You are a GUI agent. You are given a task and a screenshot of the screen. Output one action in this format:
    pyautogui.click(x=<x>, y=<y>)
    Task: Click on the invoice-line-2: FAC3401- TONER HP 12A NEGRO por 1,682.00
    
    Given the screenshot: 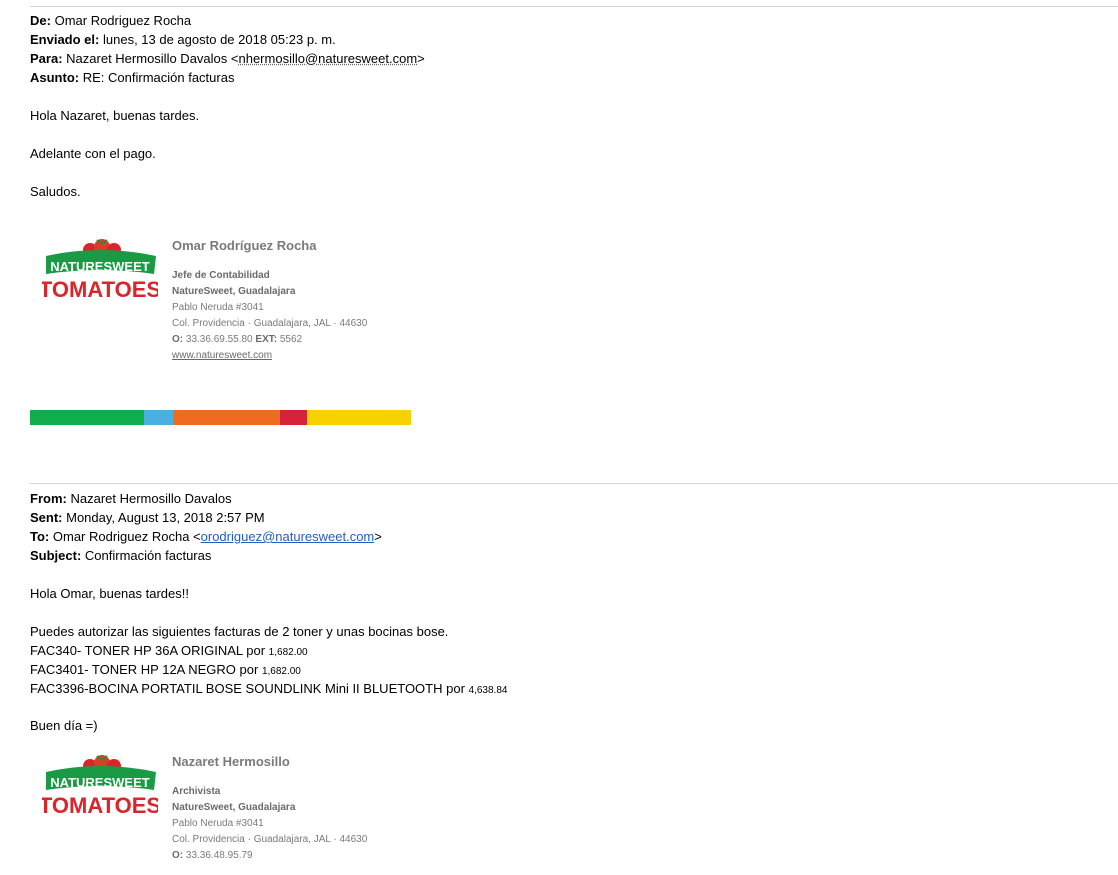 What is the action you would take?
    pyautogui.click(x=165, y=670)
    